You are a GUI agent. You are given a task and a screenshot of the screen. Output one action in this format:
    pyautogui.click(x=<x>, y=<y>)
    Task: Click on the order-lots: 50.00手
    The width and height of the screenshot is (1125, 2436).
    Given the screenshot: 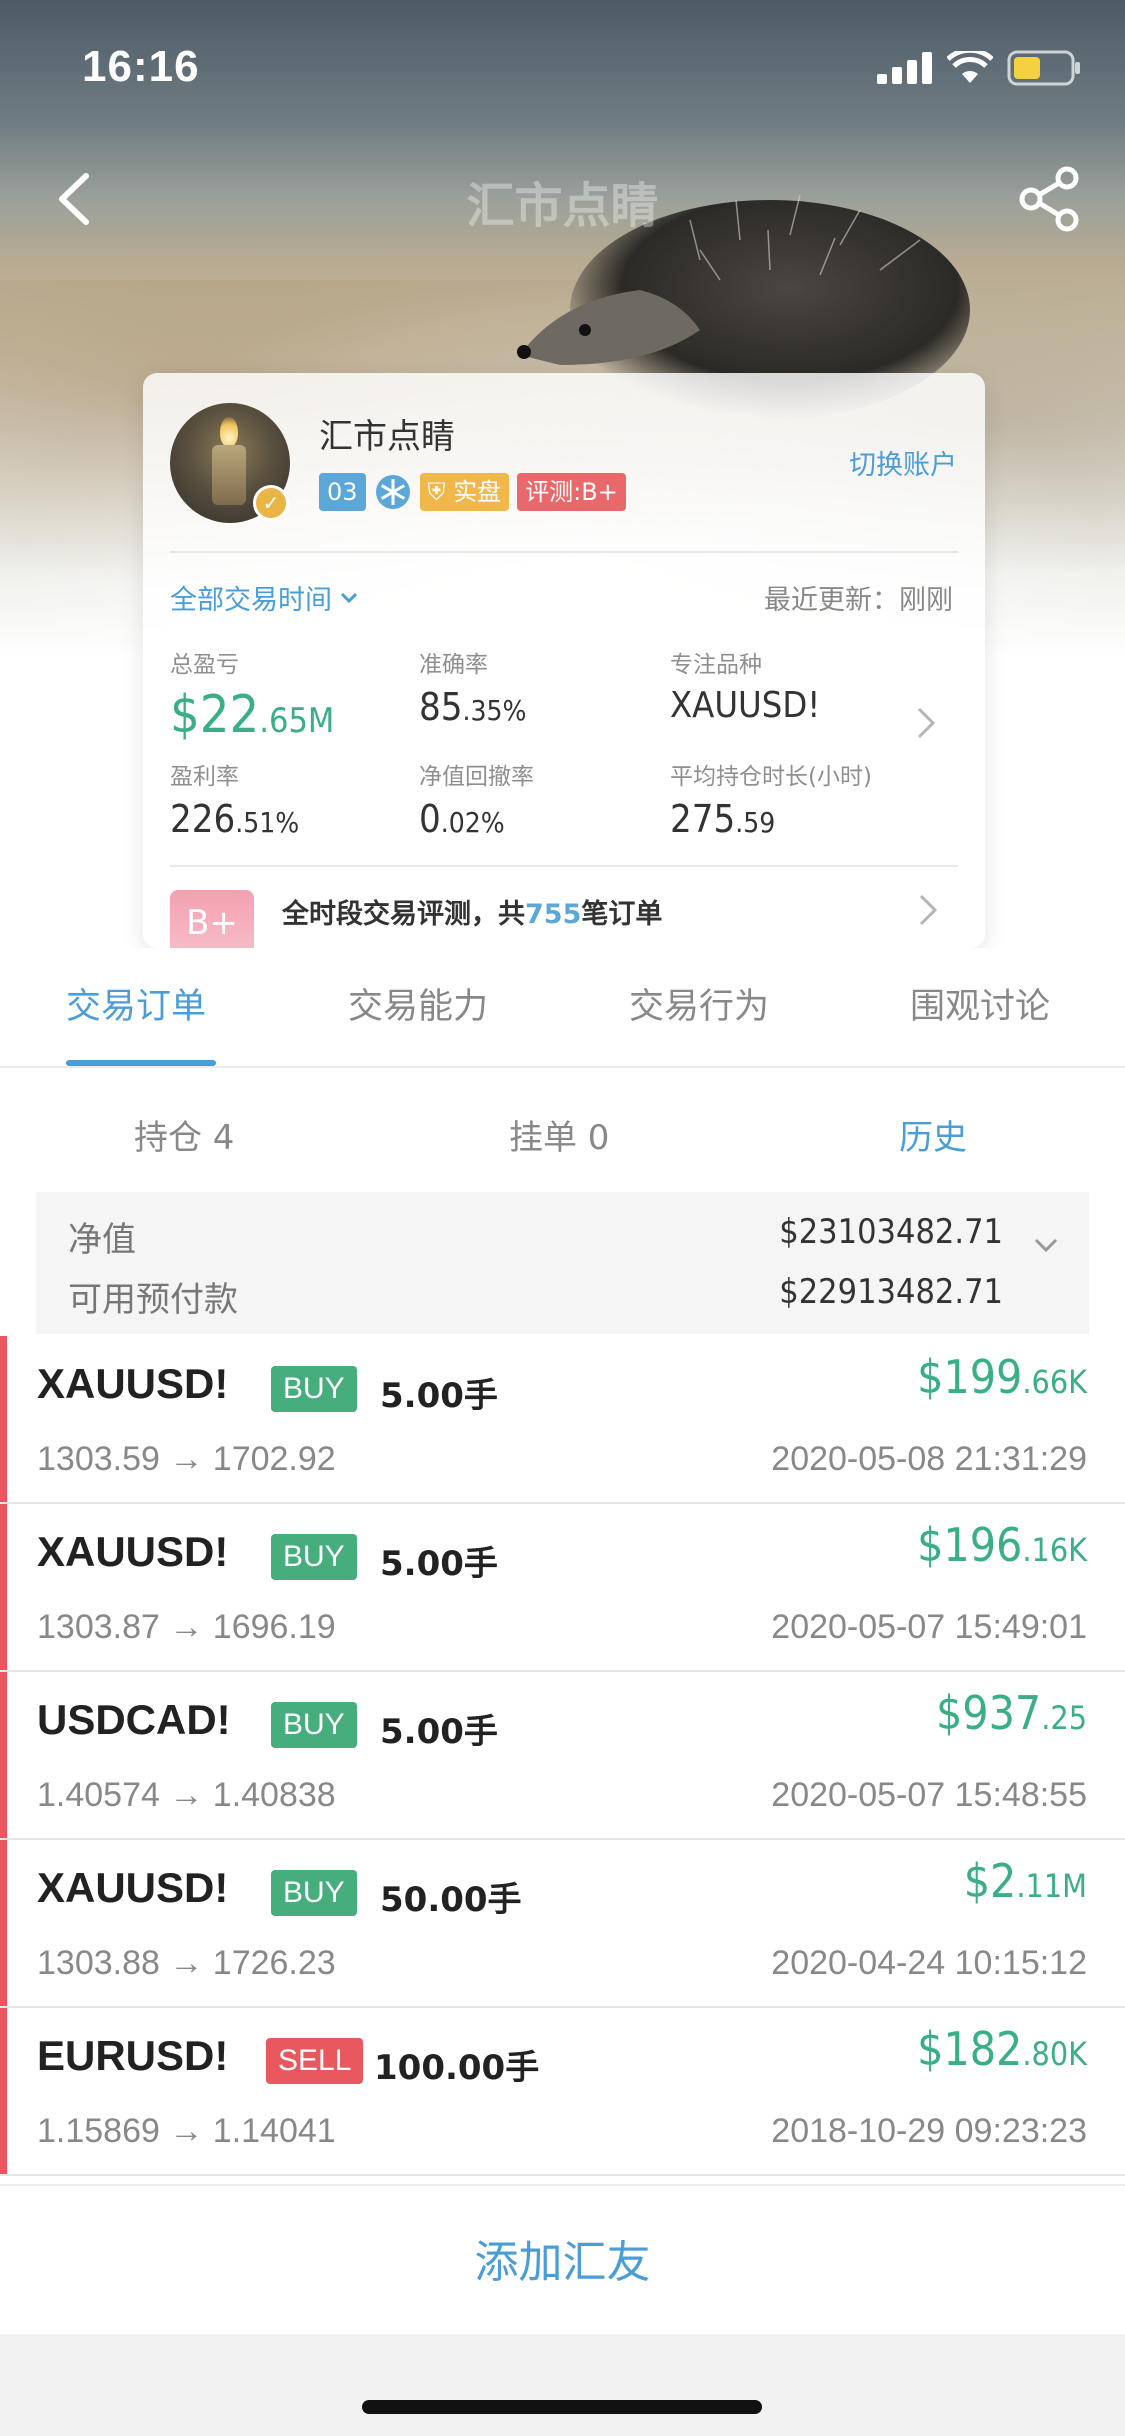 What is the action you would take?
    pyautogui.click(x=451, y=1900)
    